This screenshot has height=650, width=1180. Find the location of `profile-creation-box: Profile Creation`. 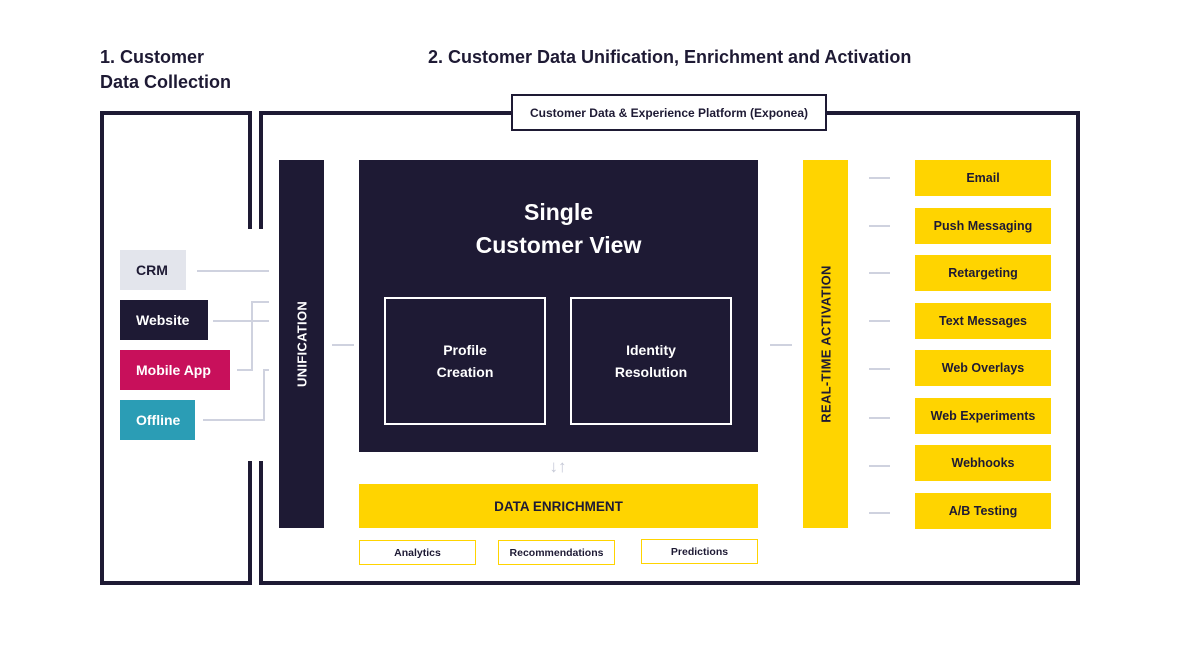

profile-creation-box: Profile Creation is located at coordinates (465, 361).